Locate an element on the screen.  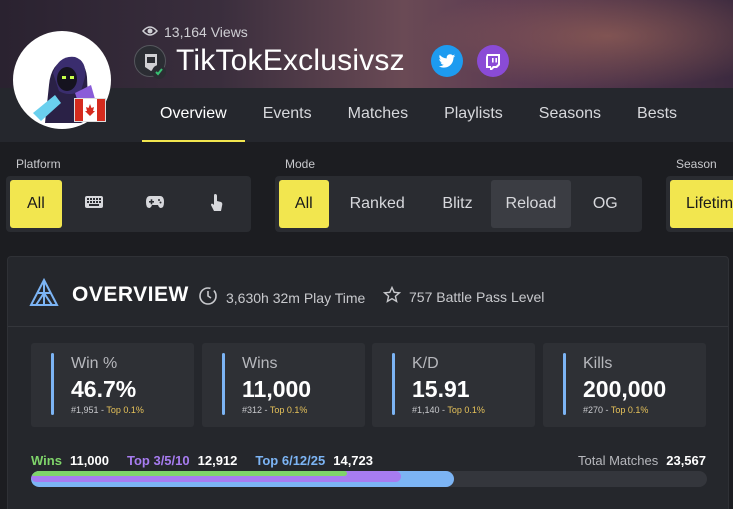
gamepad-icon is located at coordinates (155, 204).